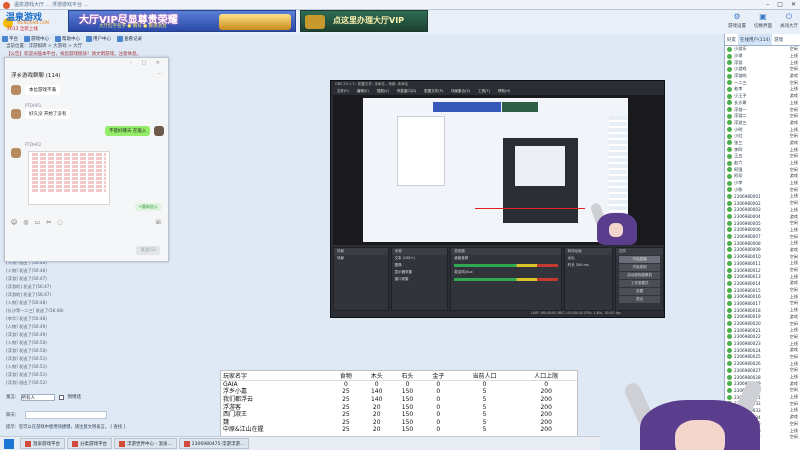 The height and width of the screenshot is (450, 800). I want to click on obs-preview, so click(498, 170).